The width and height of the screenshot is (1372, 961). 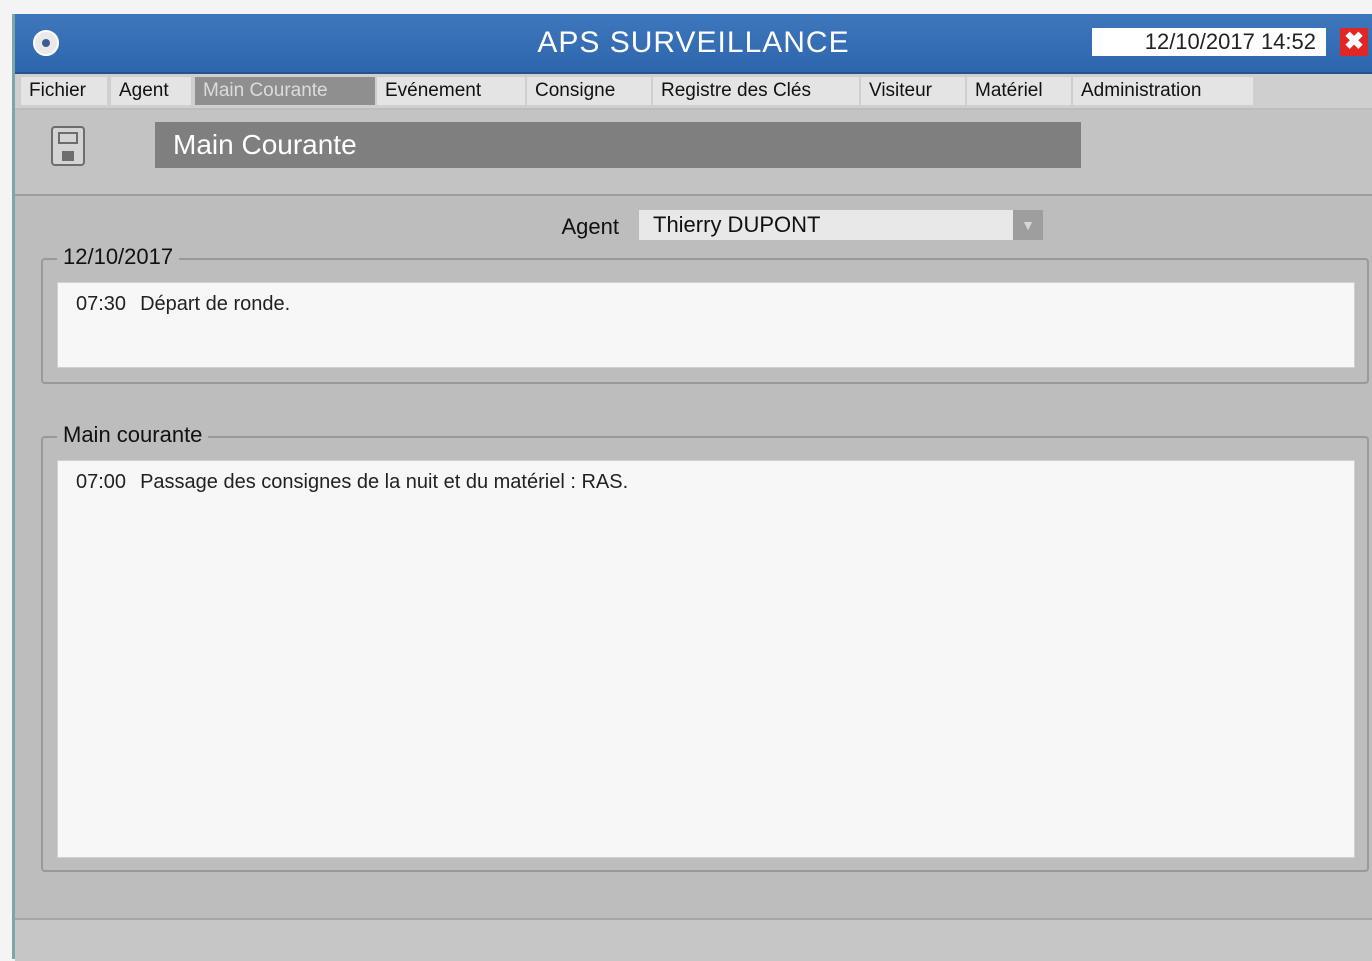 What do you see at coordinates (693, 44) in the screenshot?
I see `title-bar: APS SURVEILLANCE 12/10/2017 14:52 ✖` at bounding box center [693, 44].